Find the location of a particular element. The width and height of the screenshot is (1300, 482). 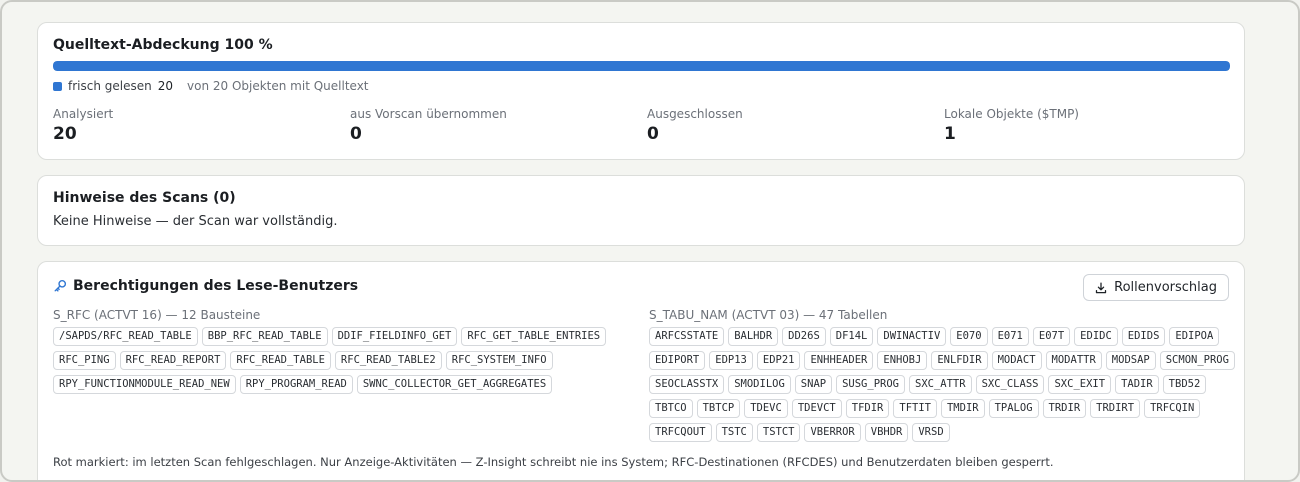

coverage-title: Quelltext-Abdeckung 100 % is located at coordinates (163, 45).